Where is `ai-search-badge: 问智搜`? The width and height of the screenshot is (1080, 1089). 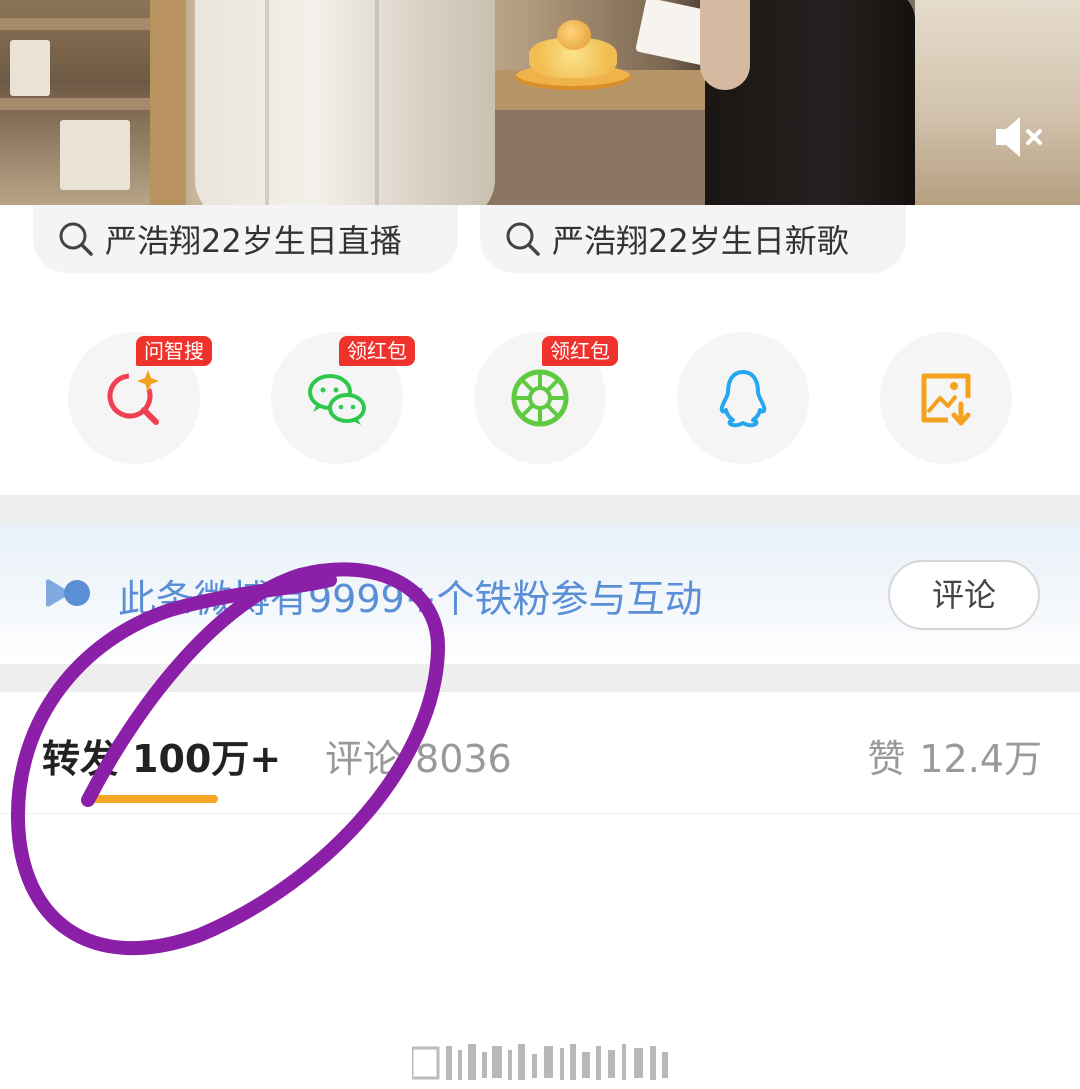 ai-search-badge: 问智搜 is located at coordinates (174, 351).